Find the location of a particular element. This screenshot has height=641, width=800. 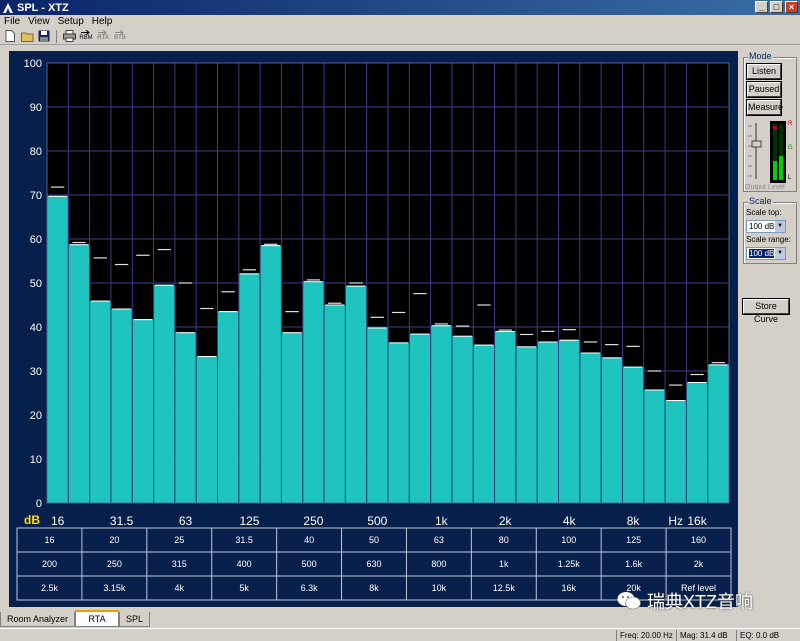

tab-room-analyzer: Room Analyzer is located at coordinates (38, 619).